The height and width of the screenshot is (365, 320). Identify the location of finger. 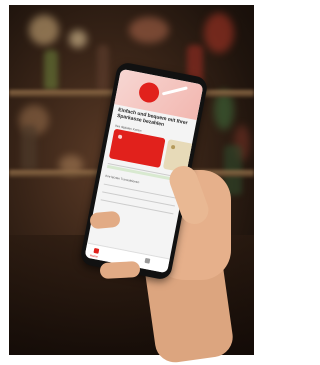
(120, 270).